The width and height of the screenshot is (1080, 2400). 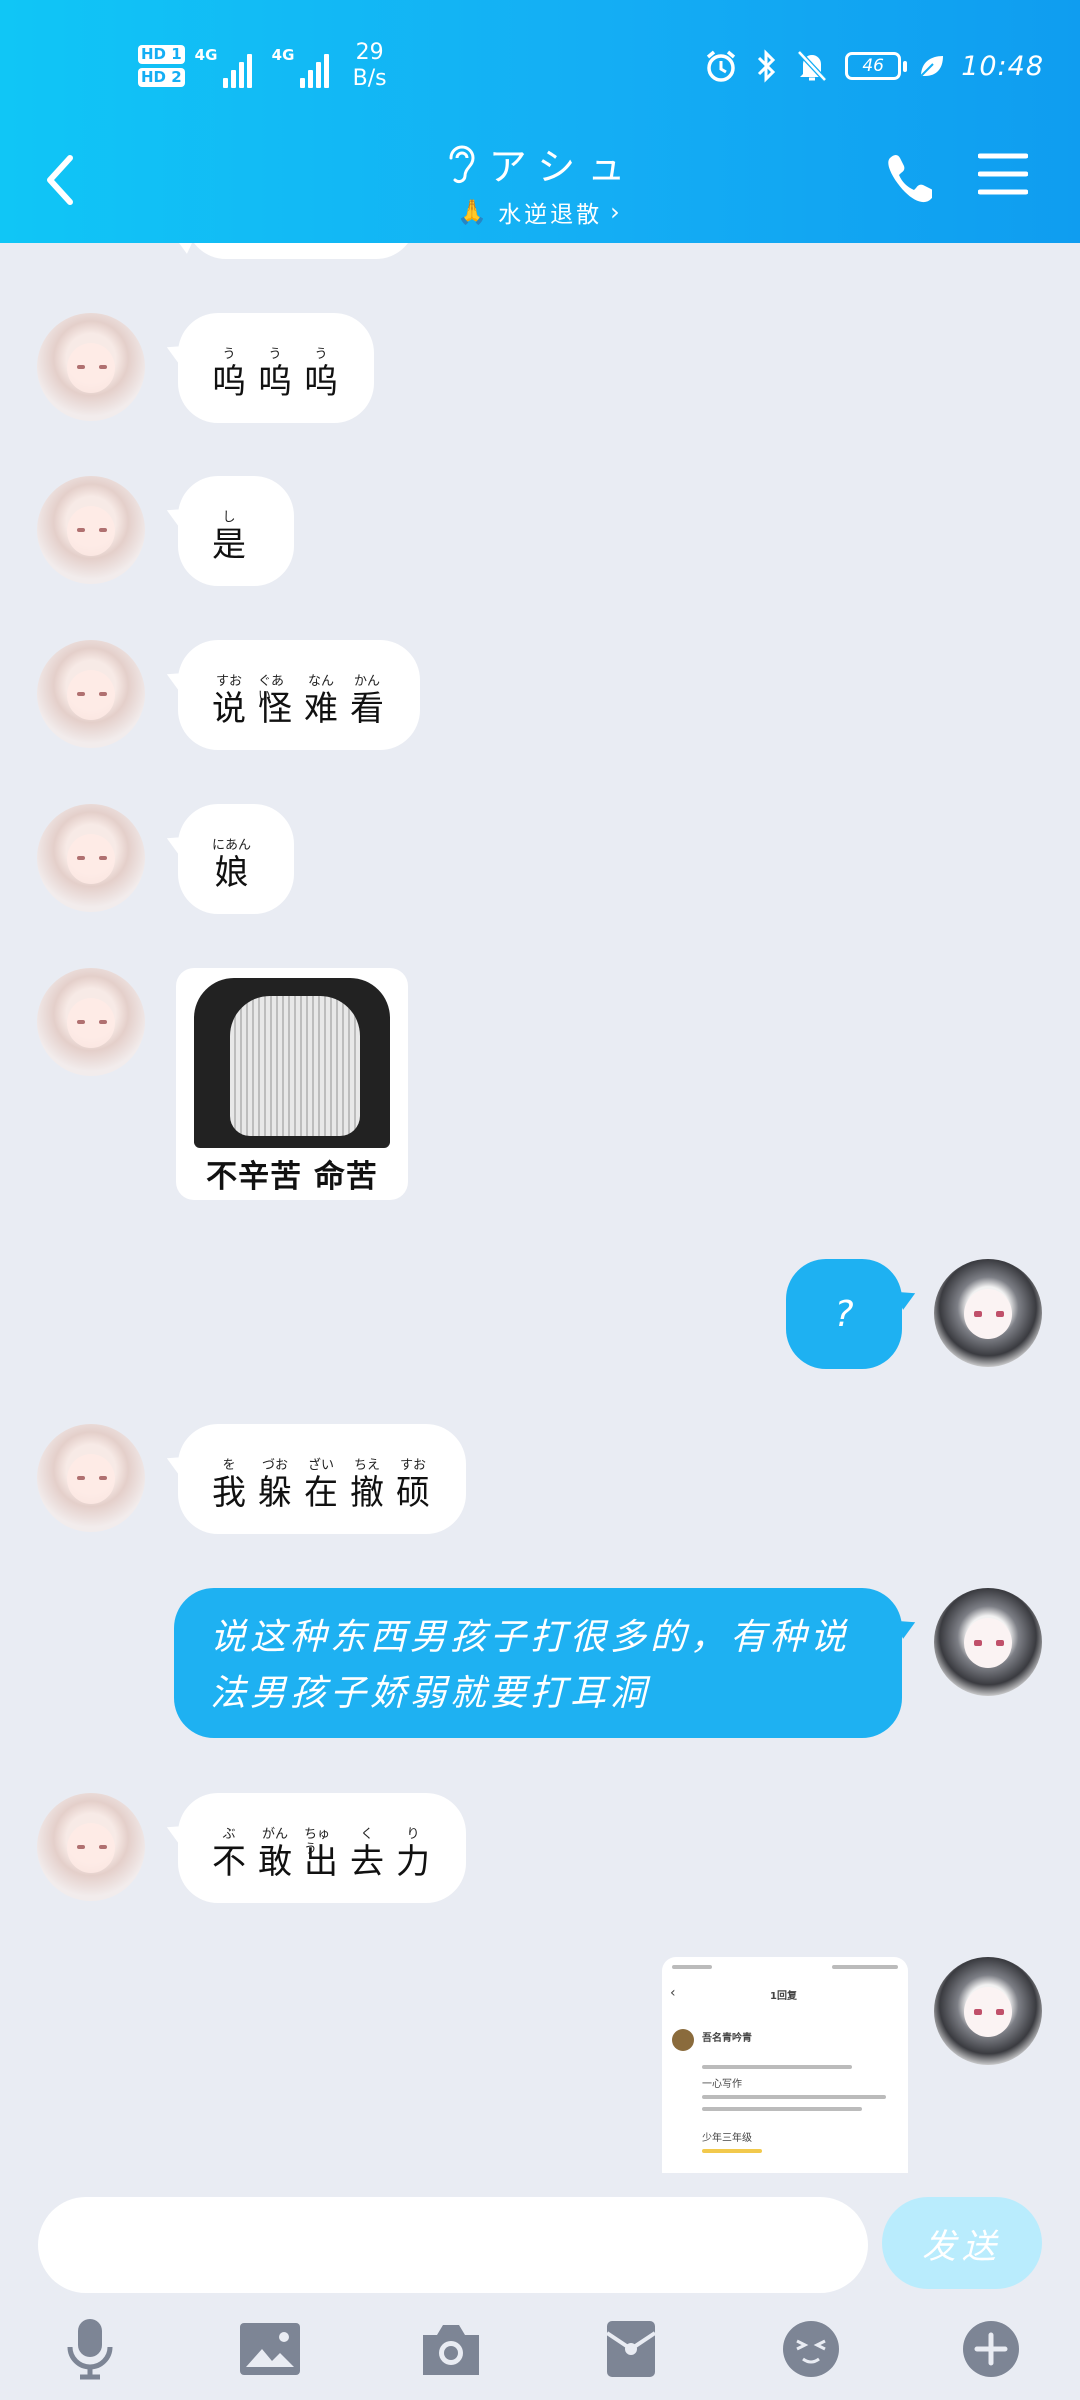 What do you see at coordinates (785, 2065) in the screenshot?
I see `screenshot-image: ‹ 1回复 吾名青吟青 一心写作 少年三年级` at bounding box center [785, 2065].